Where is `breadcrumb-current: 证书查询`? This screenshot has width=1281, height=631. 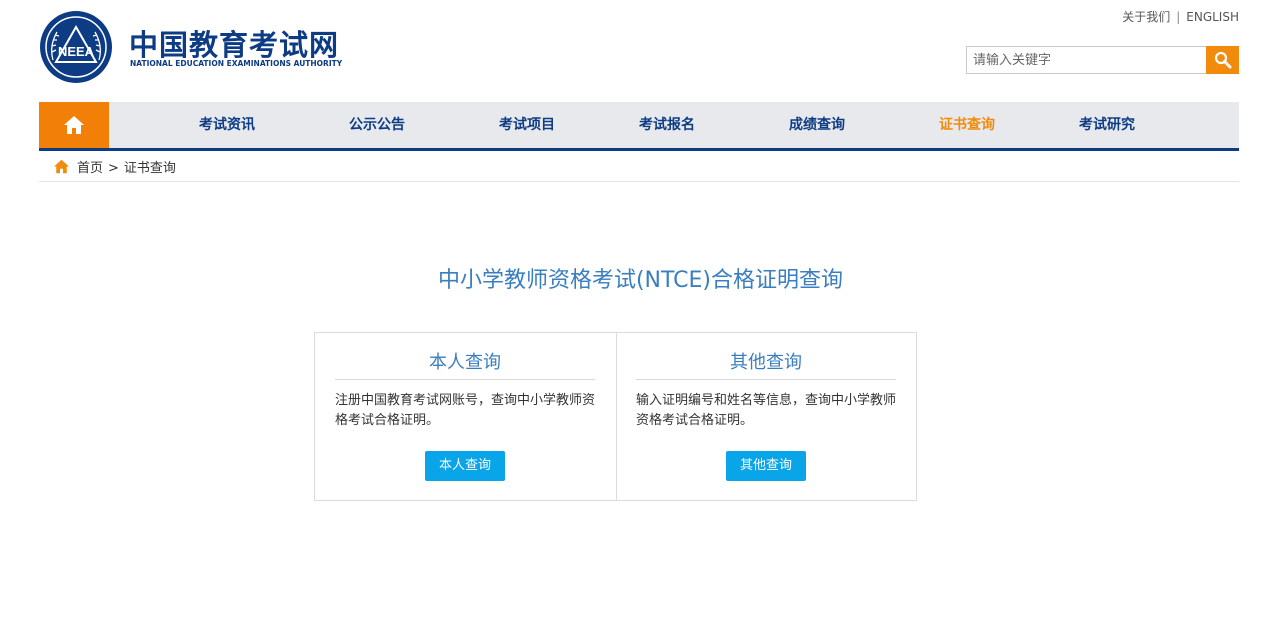 breadcrumb-current: 证书查询 is located at coordinates (149, 168).